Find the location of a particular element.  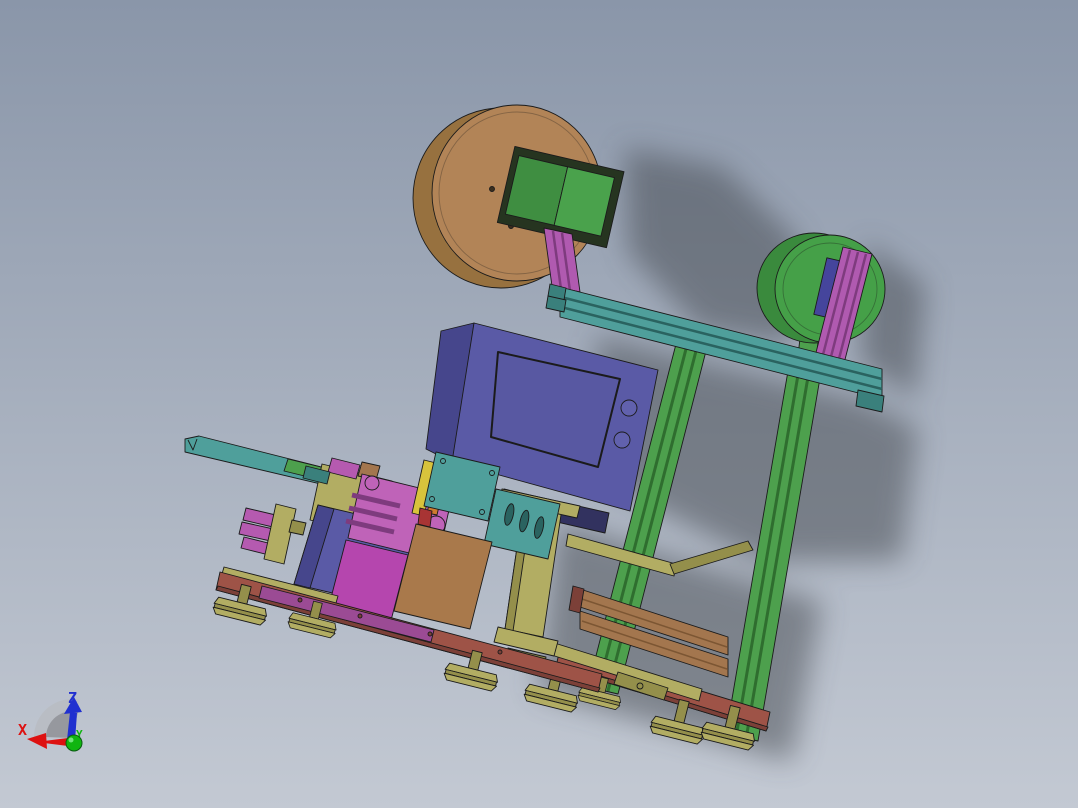

triad-z-label: Z is located at coordinates (72, 698).